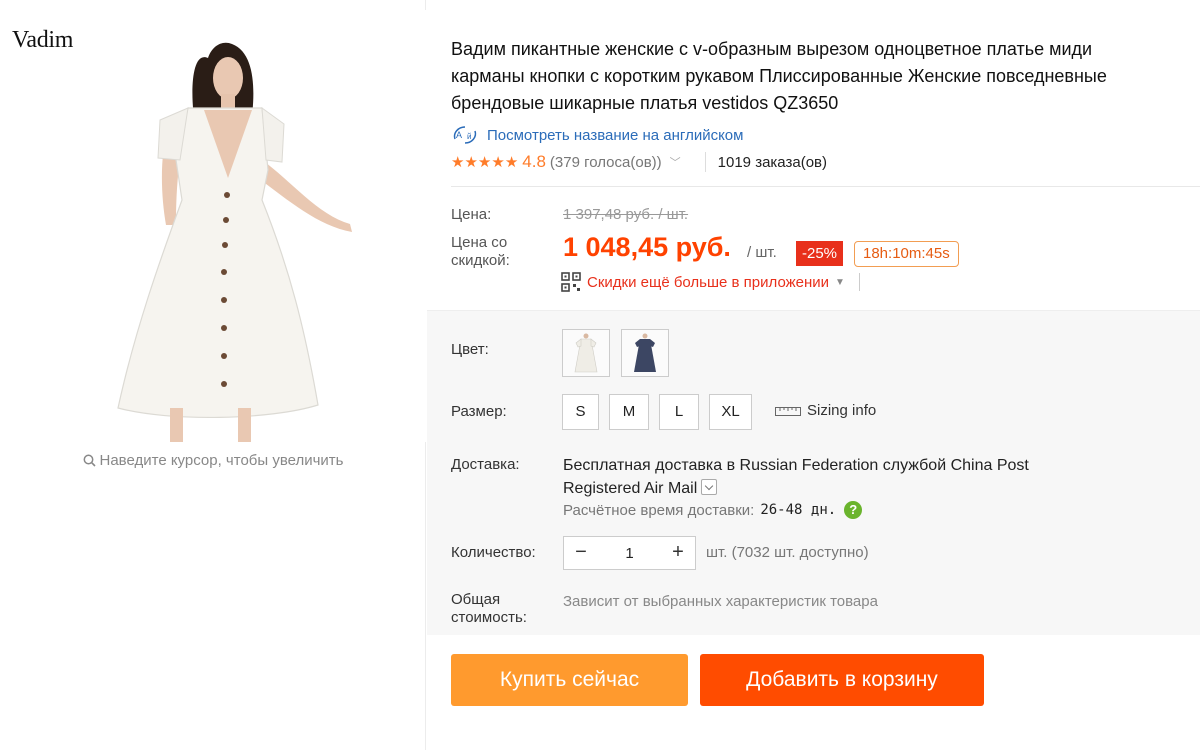 The height and width of the screenshot is (750, 1200). What do you see at coordinates (470, 349) in the screenshot?
I see `color-label: Цвет:` at bounding box center [470, 349].